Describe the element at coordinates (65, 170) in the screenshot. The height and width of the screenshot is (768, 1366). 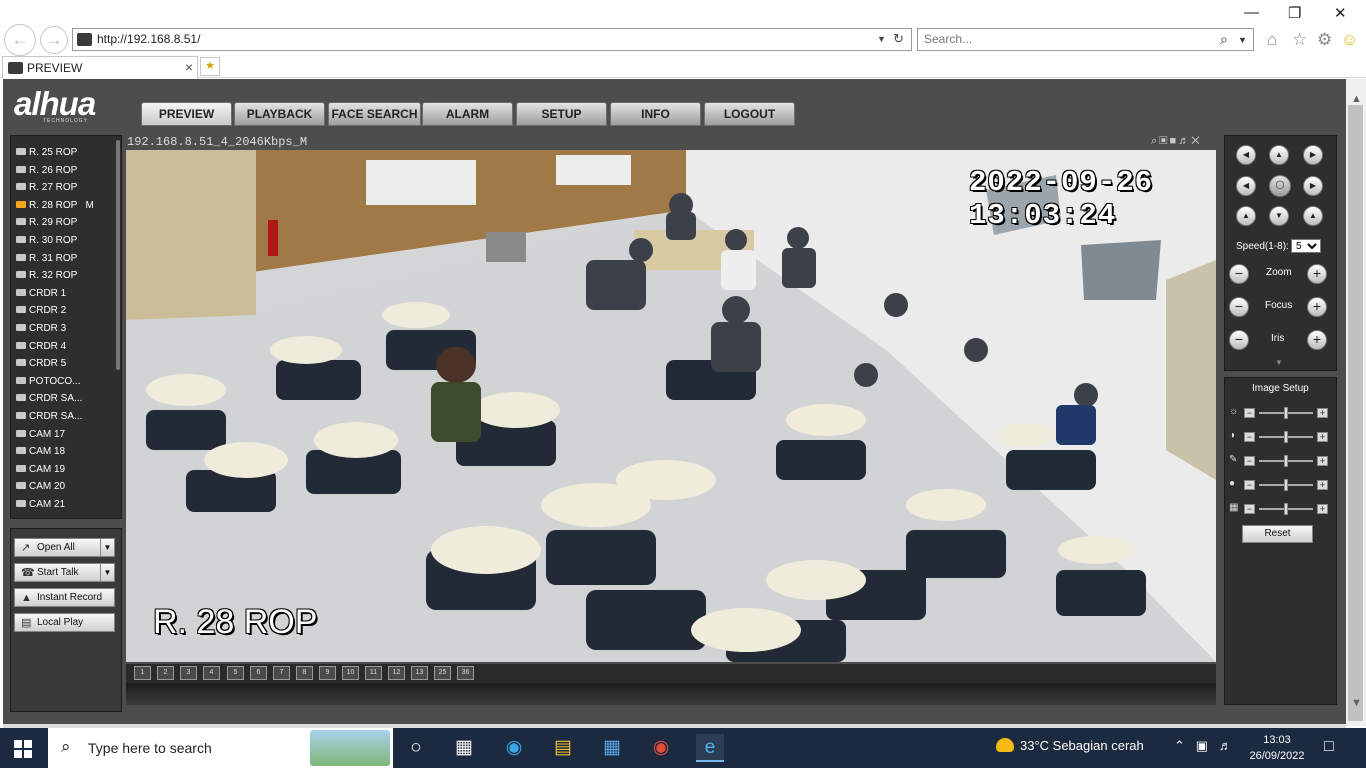
I see `channel-item: R. 26 ROP` at that location.